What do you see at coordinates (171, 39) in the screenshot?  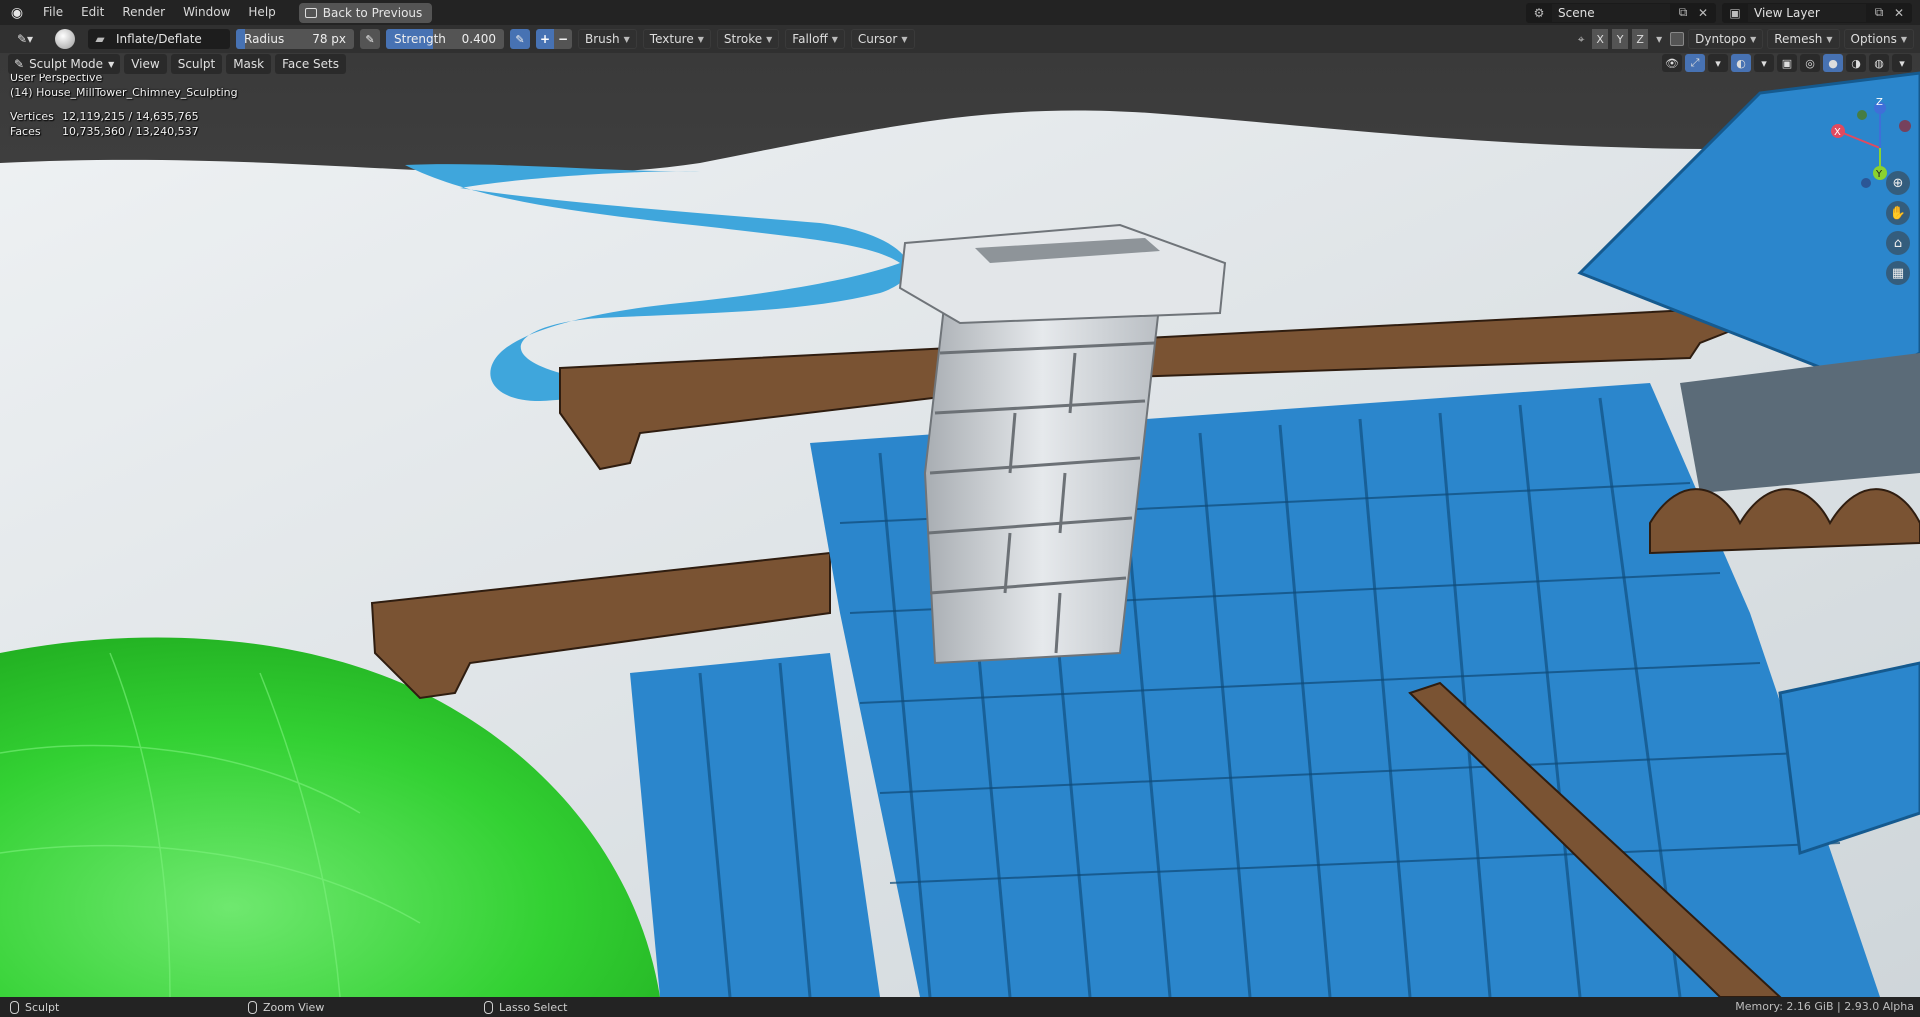 I see `brush-name-field: Inflate/Deflate` at bounding box center [171, 39].